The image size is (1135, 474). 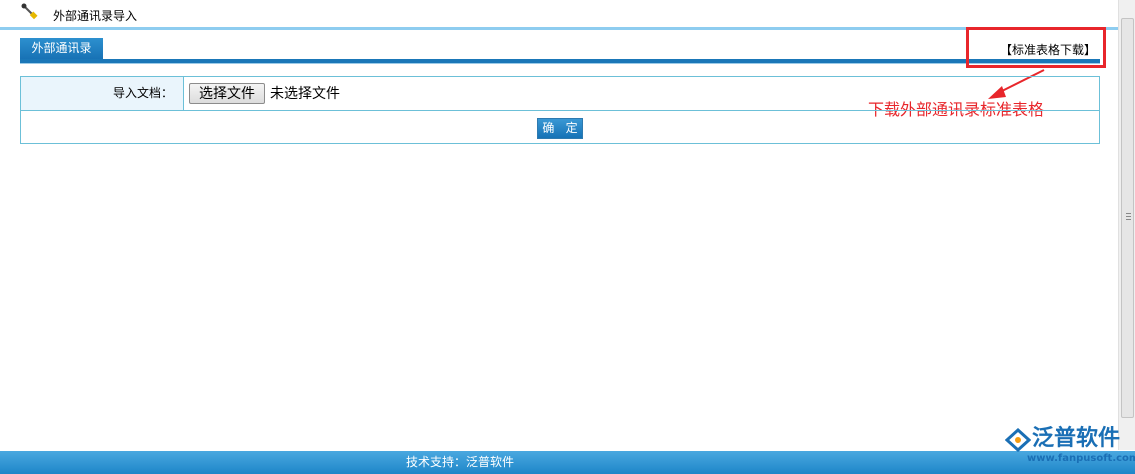 What do you see at coordinates (227, 93) in the screenshot?
I see `choose-file-button: 选择文件` at bounding box center [227, 93].